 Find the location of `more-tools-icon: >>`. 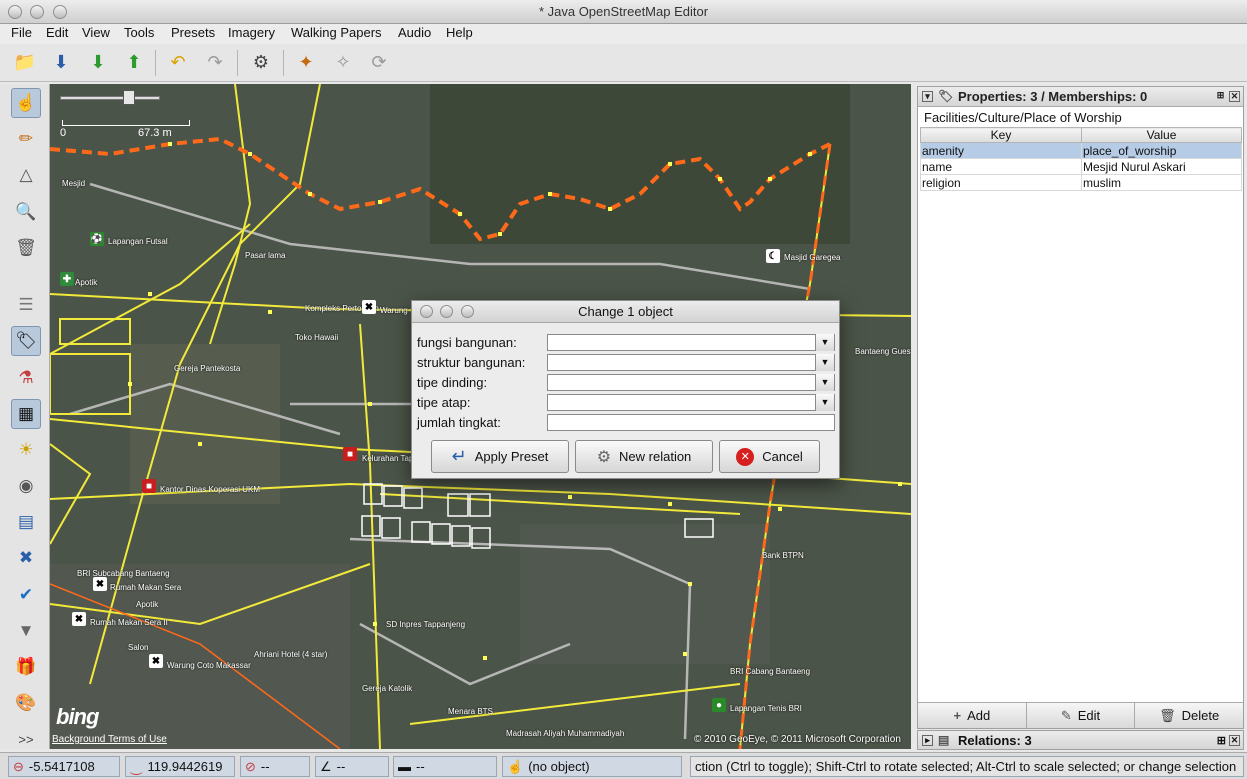

more-tools-icon: >> is located at coordinates (26, 739).